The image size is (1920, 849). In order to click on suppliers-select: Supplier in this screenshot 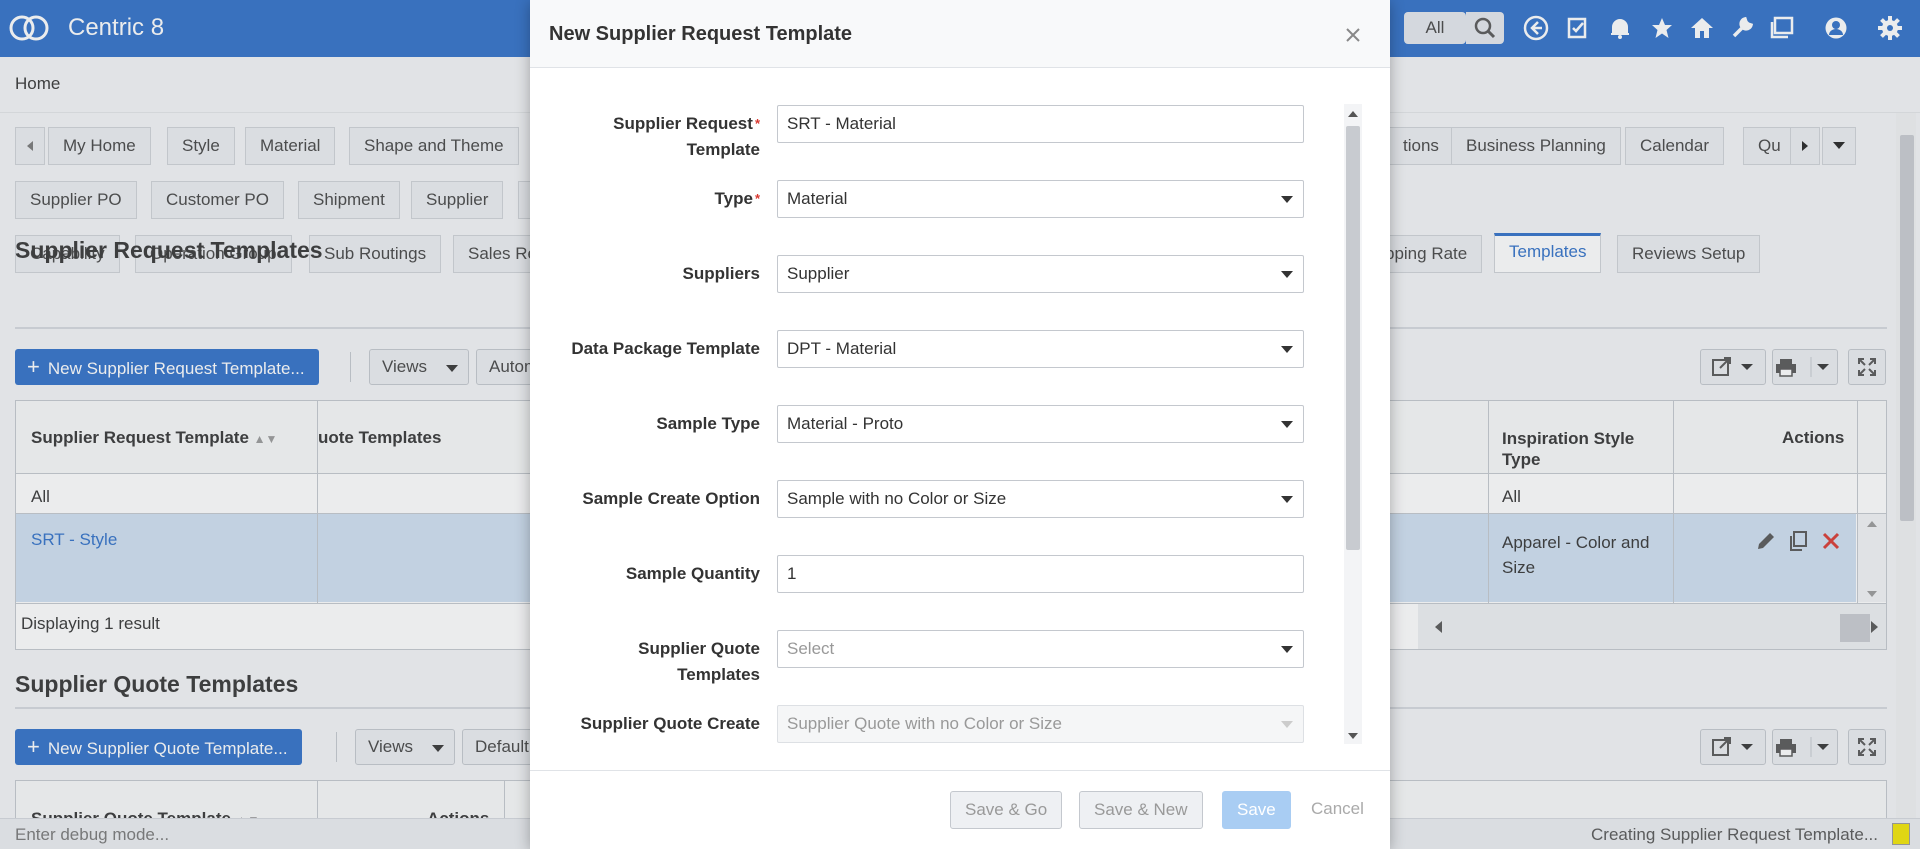, I will do `click(1040, 274)`.